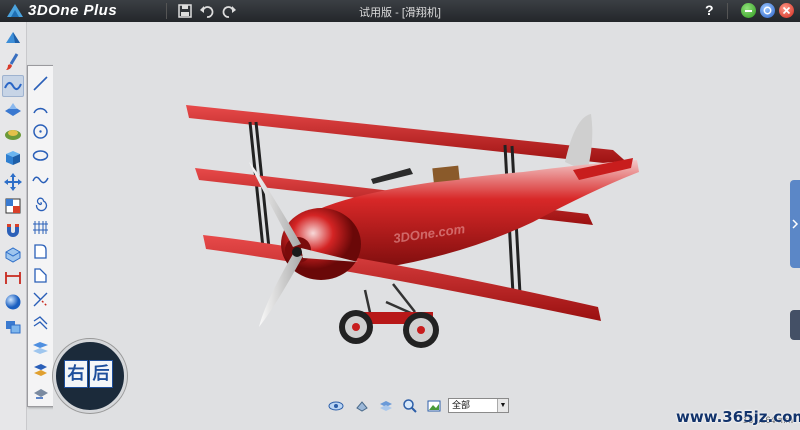 The image size is (800, 430). What do you see at coordinates (40, 83) in the screenshot?
I see `line-icon` at bounding box center [40, 83].